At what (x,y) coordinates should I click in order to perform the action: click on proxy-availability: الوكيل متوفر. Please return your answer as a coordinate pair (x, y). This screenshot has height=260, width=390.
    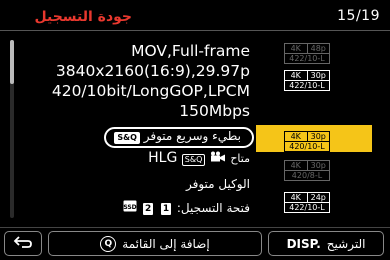
    Looking at the image, I should click on (217, 184).